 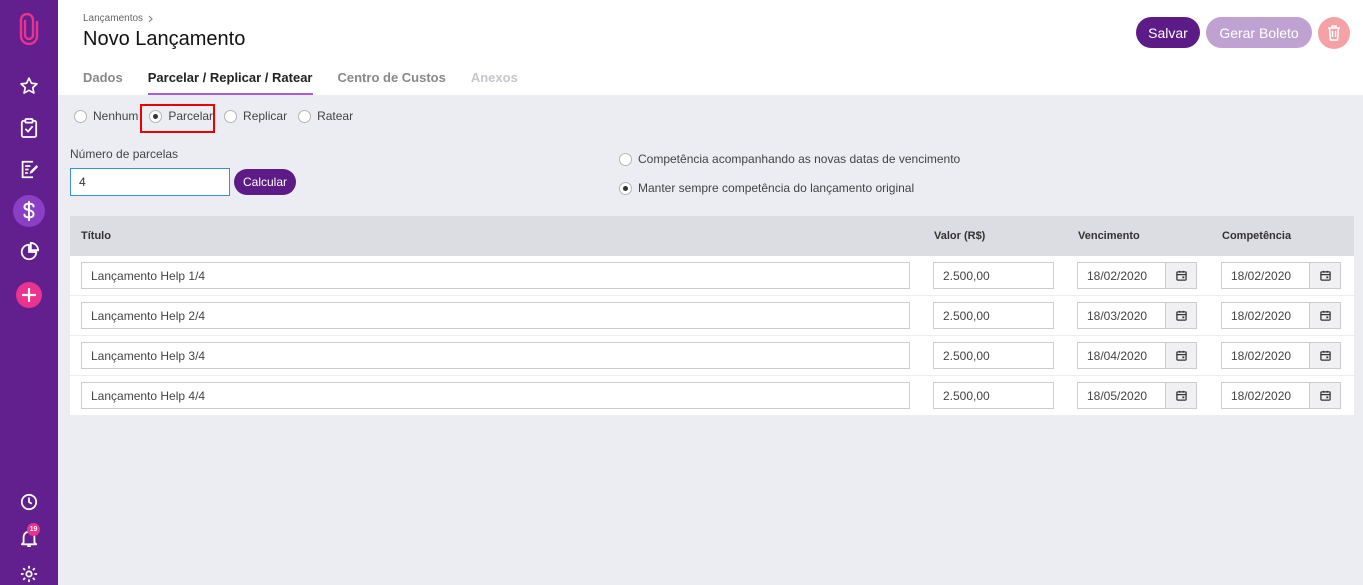 I want to click on tab-parcelar: Parcelar / Replicar / Ratear, so click(x=230, y=82).